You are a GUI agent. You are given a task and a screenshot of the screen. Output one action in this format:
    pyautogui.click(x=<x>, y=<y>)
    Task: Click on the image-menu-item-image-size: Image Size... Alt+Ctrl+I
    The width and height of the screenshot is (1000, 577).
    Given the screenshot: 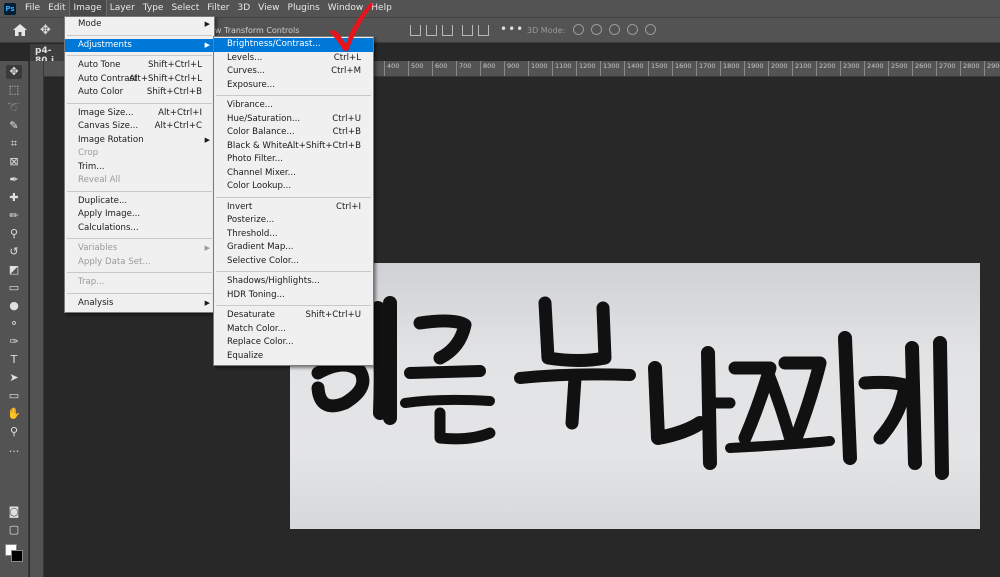 What is the action you would take?
    pyautogui.click(x=139, y=114)
    